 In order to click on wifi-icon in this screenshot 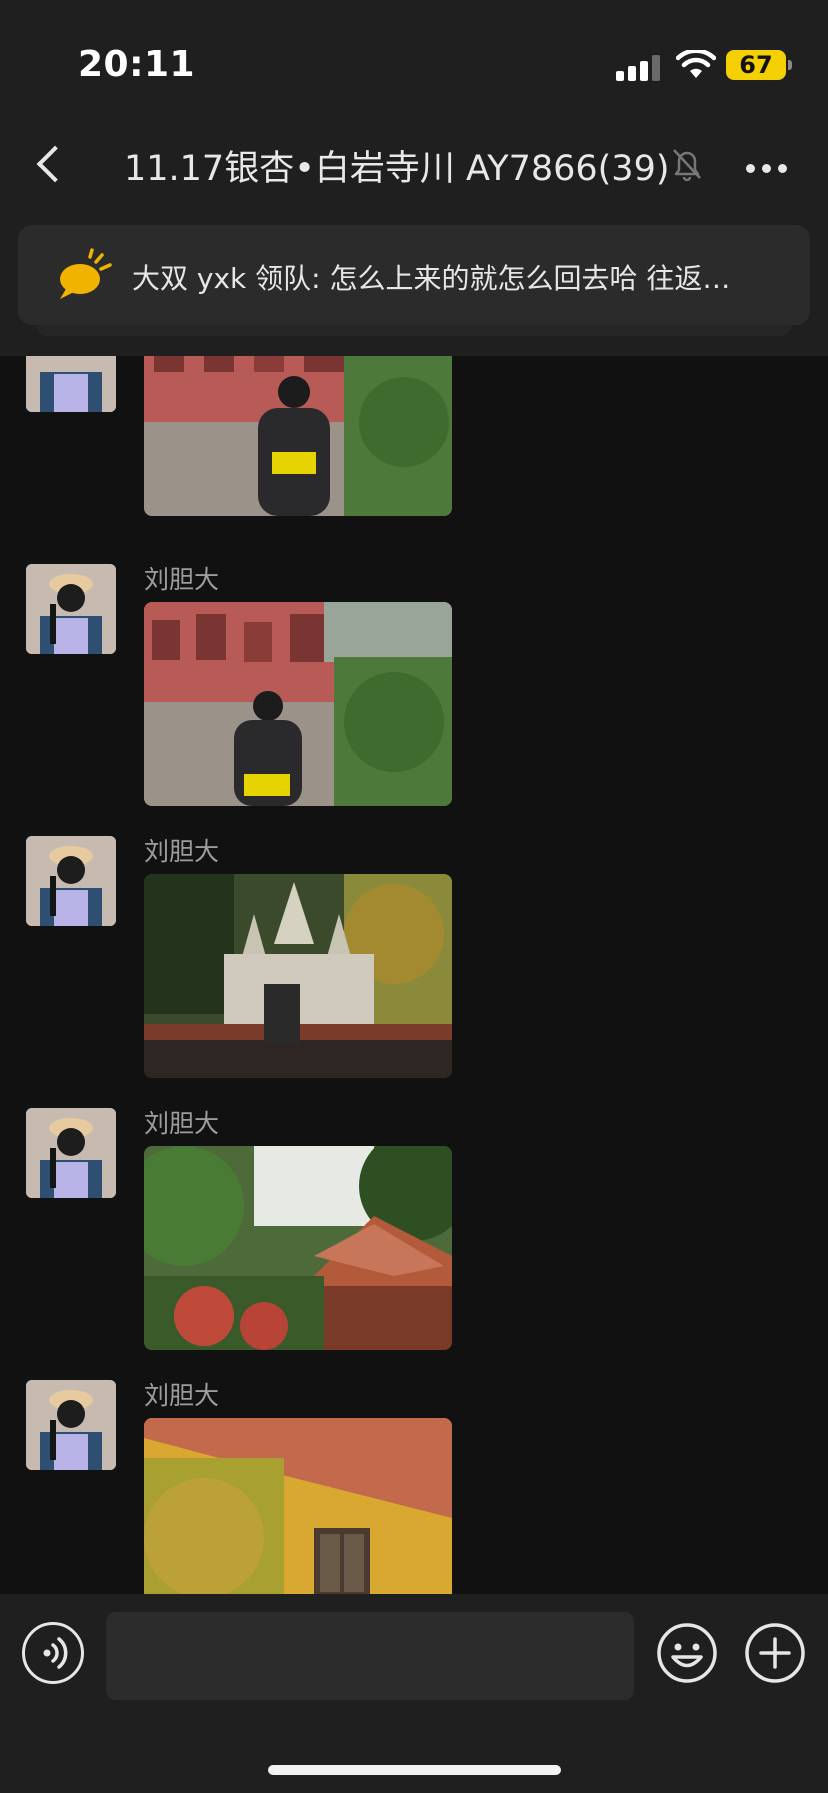, I will do `click(696, 64)`.